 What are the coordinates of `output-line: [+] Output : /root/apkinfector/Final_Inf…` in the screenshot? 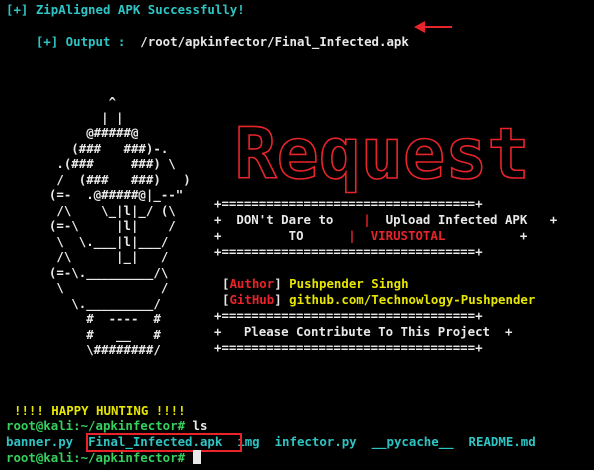 It's located at (207, 42).